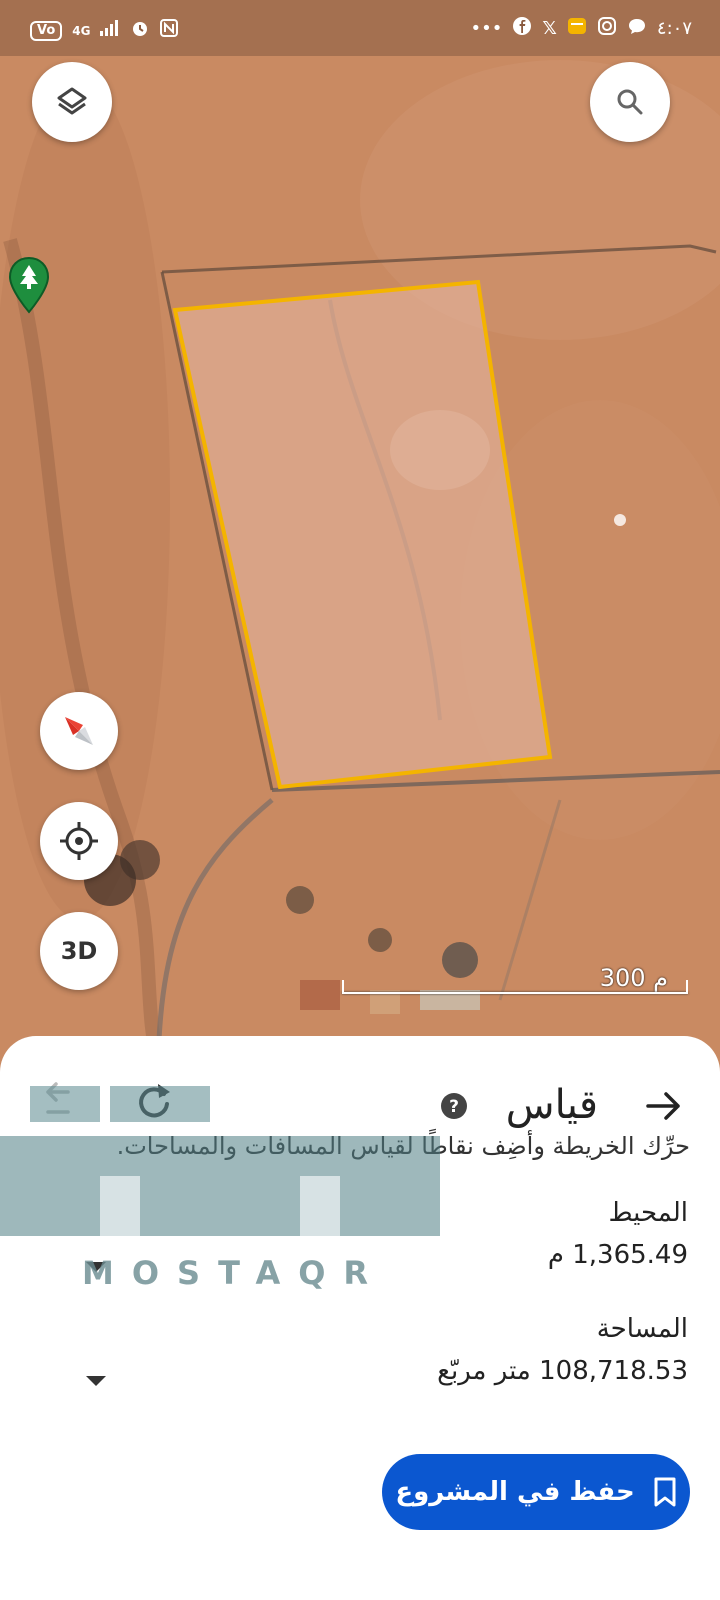  Describe the element at coordinates (343, 987) in the screenshot. I see `scale-tick-left` at that location.